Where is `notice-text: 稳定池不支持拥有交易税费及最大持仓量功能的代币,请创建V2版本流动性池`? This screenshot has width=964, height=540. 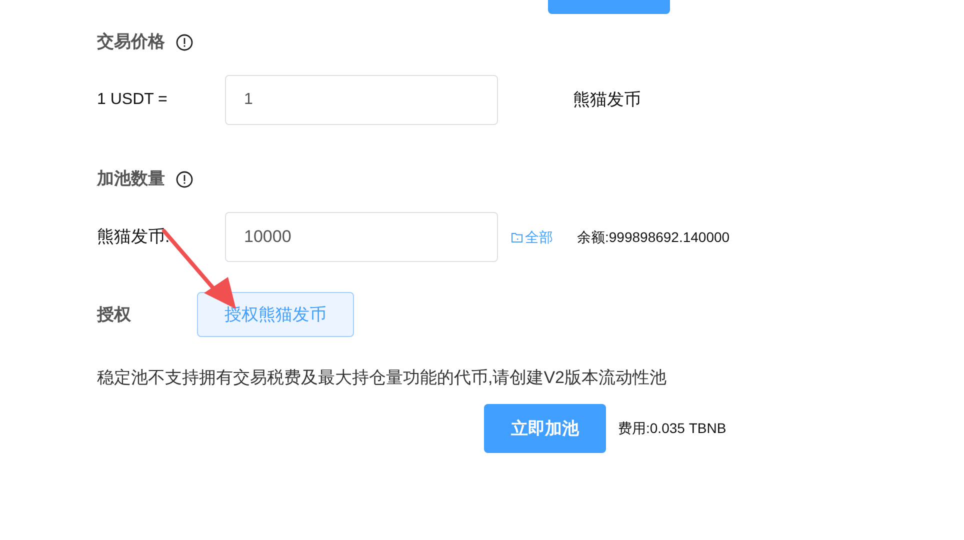 notice-text: 稳定池不支持拥有交易税费及最大持仓量功能的代币,请创建V2版本流动性池 is located at coordinates (382, 378).